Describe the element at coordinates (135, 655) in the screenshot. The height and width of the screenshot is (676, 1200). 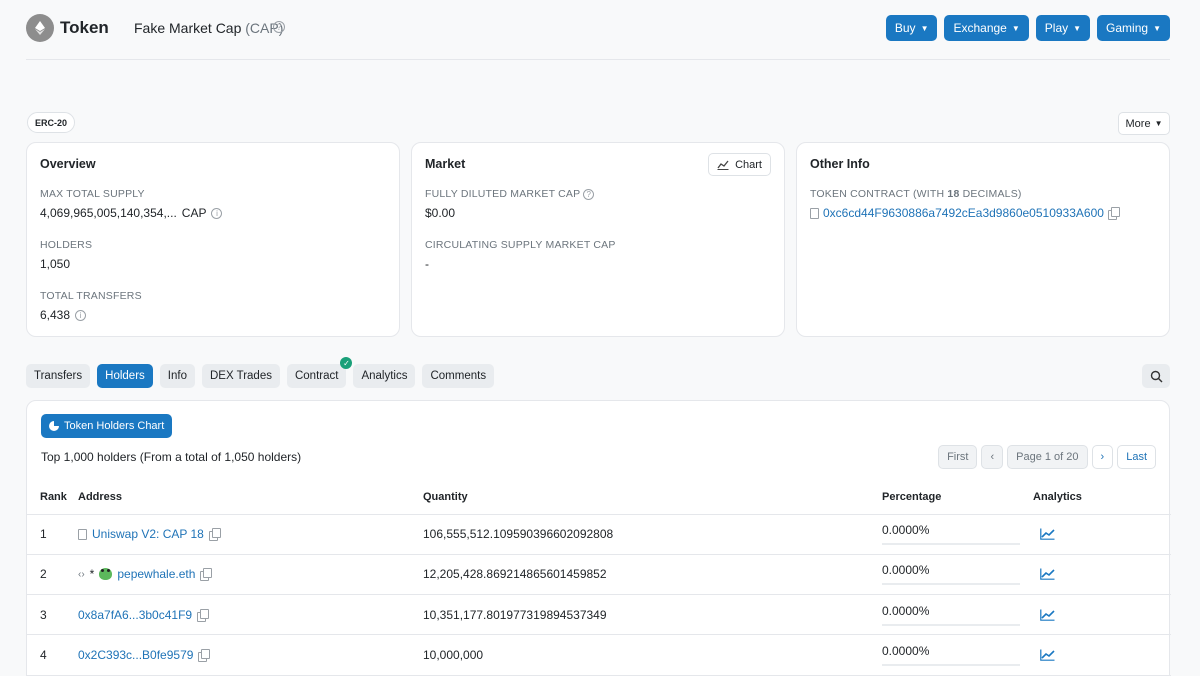
I see `address-link: 0x2C393c...B0fe9579` at that location.